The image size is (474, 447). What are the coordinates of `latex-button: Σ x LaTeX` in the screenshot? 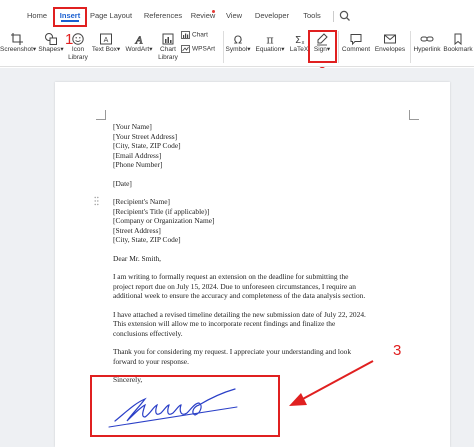 It's located at (299, 43).